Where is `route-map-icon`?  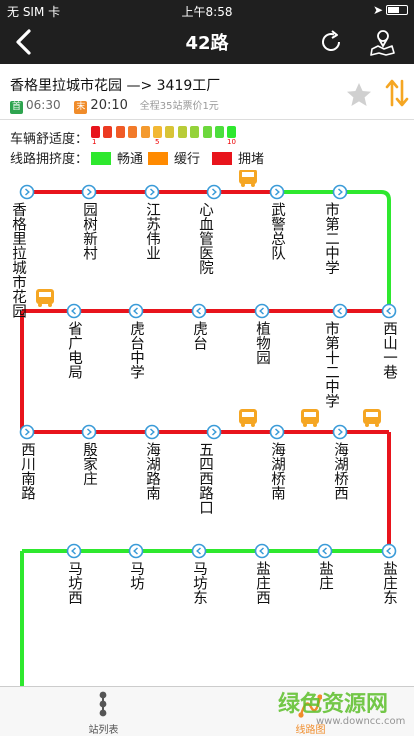 route-map-icon is located at coordinates (310, 706).